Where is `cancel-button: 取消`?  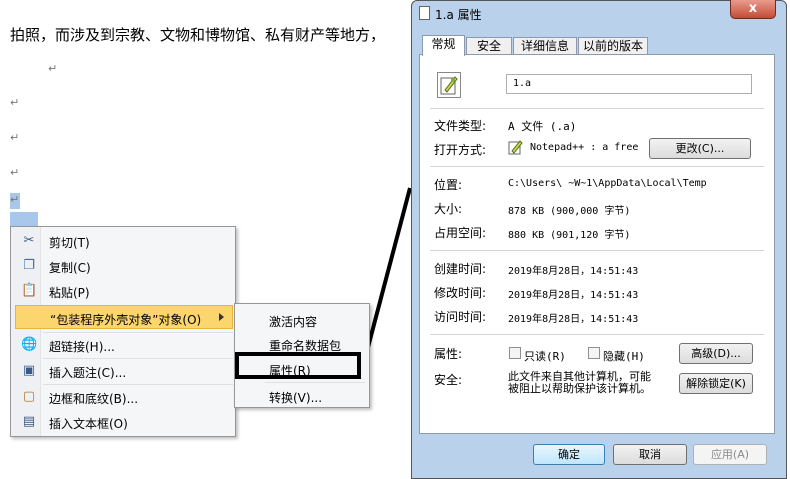
cancel-button: 取消 is located at coordinates (650, 454).